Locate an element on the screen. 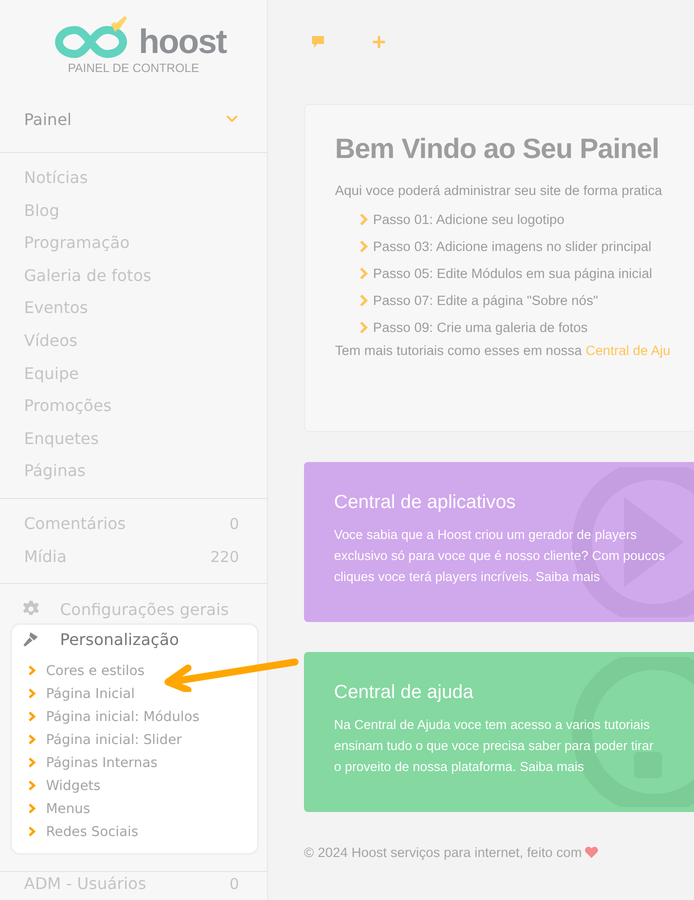 This screenshot has height=900, width=694. logo-subtitle: PAINEL DE CONTROLE is located at coordinates (134, 68).